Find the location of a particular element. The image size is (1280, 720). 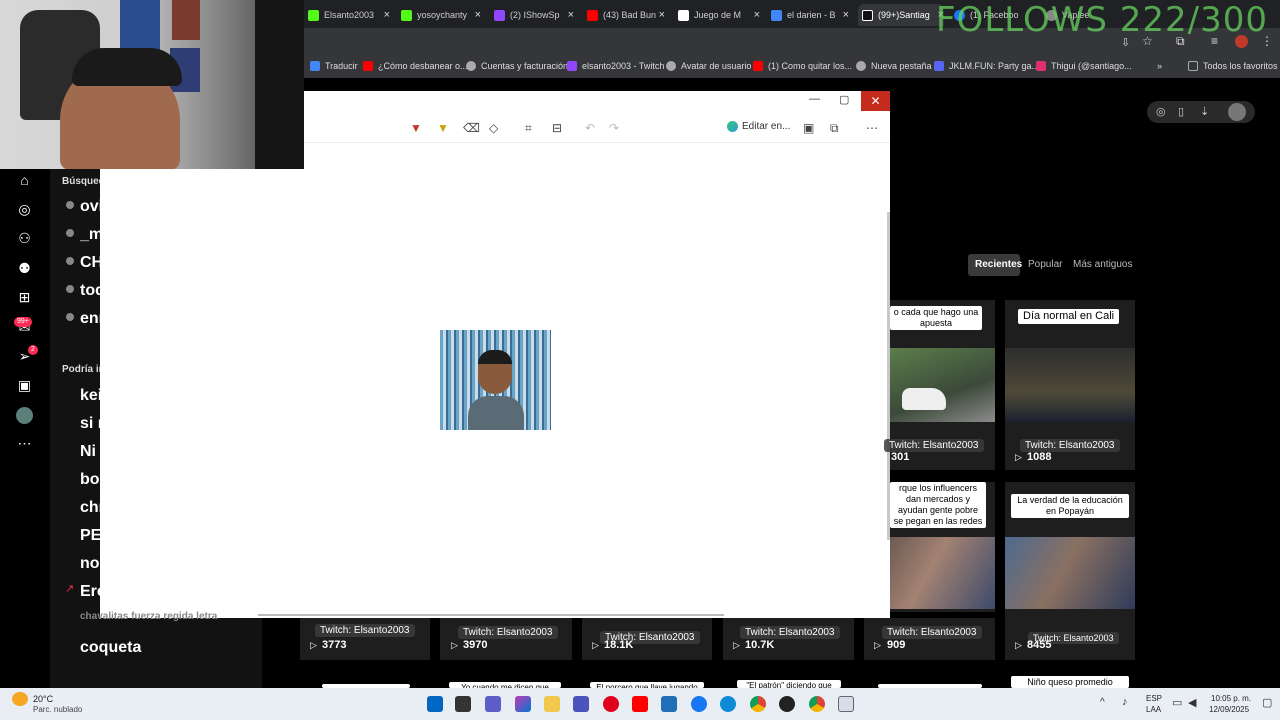

pen-tool-icon: ▼ is located at coordinates (416, 128).